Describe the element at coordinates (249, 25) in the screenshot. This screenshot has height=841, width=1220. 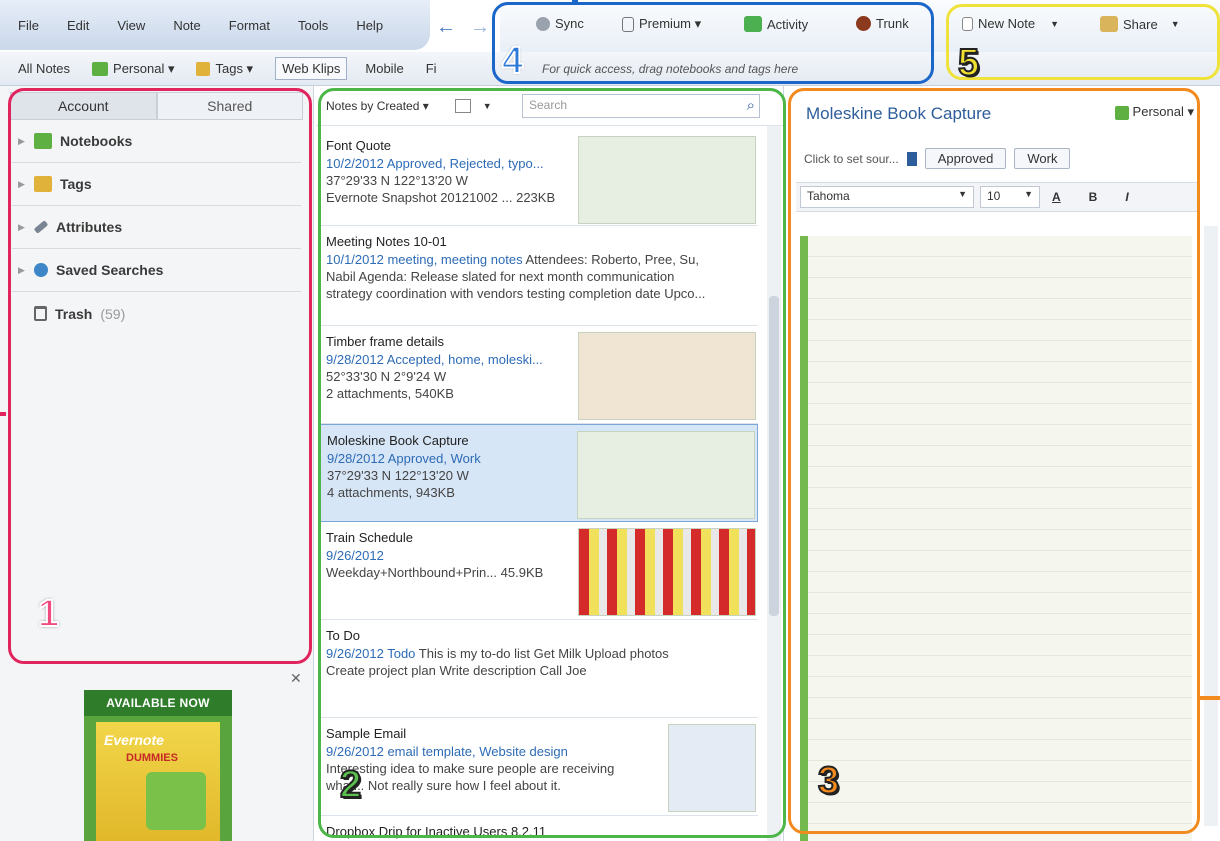
I see `menu-format: Format` at that location.